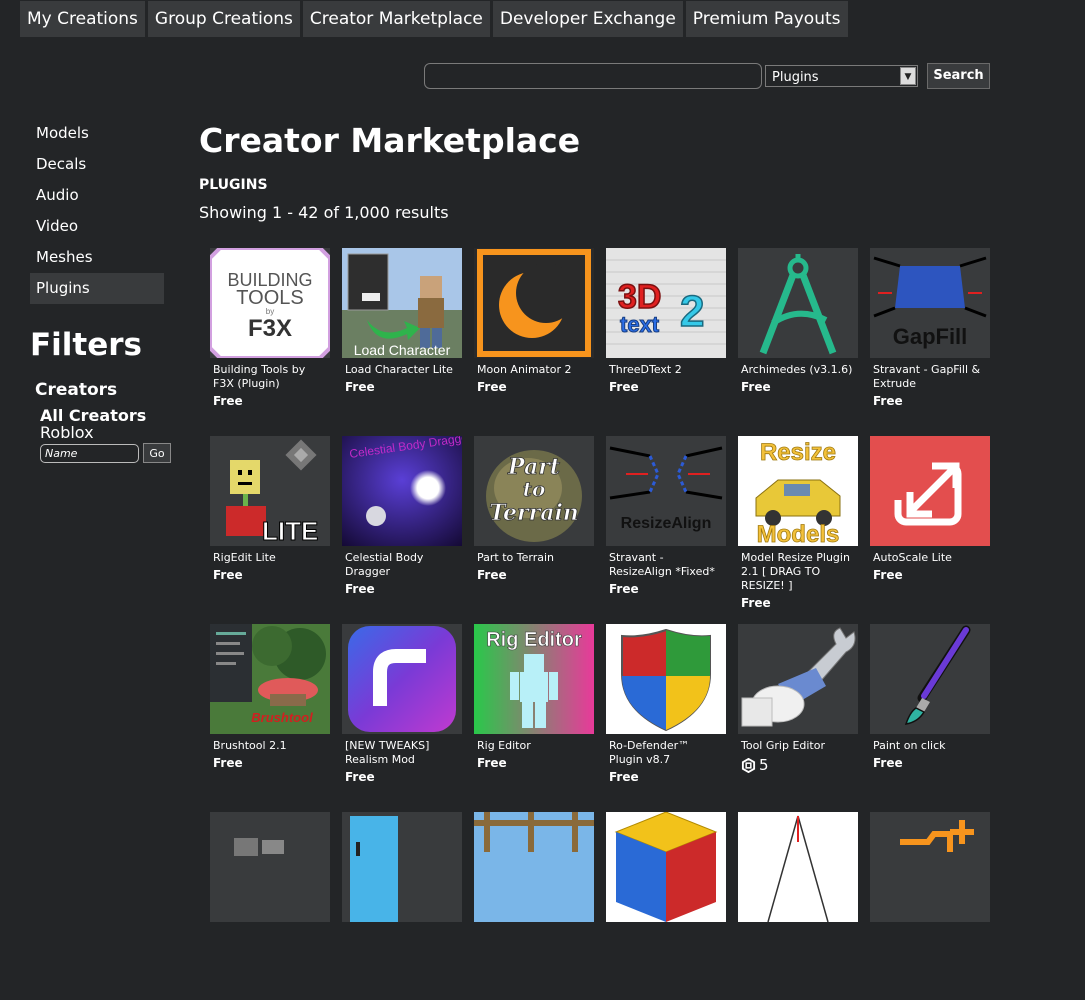 This screenshot has height=1000, width=1085. I want to click on asset-card: Ro-Defender™ Plugin v8.7 Free, so click(666, 718).